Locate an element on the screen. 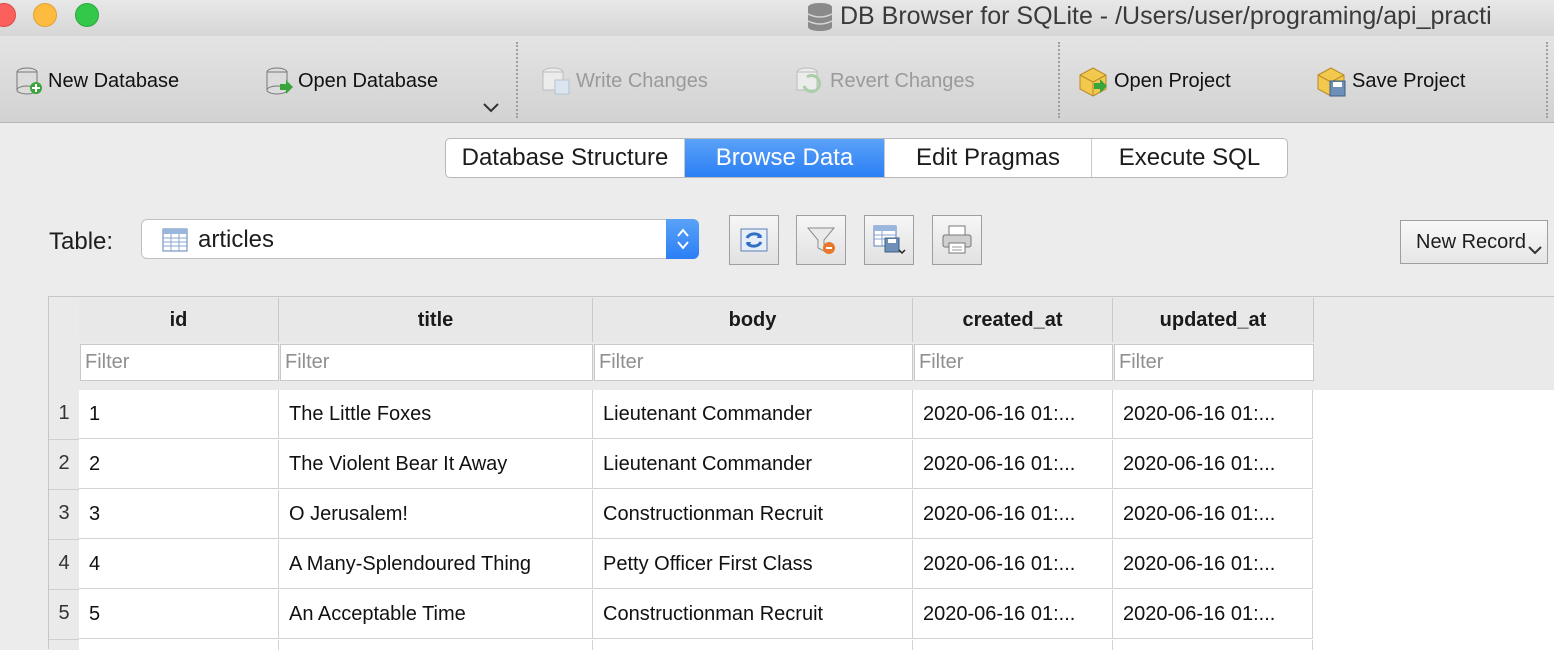 The image size is (1554, 650). save-project-label: Save Project is located at coordinates (1409, 80).